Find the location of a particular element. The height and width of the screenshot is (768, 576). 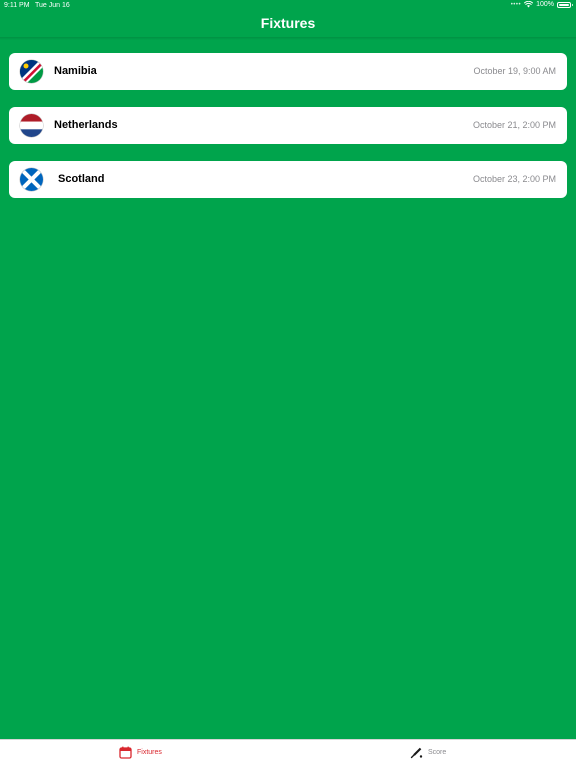

cricket-bat-icon is located at coordinates (416, 753).